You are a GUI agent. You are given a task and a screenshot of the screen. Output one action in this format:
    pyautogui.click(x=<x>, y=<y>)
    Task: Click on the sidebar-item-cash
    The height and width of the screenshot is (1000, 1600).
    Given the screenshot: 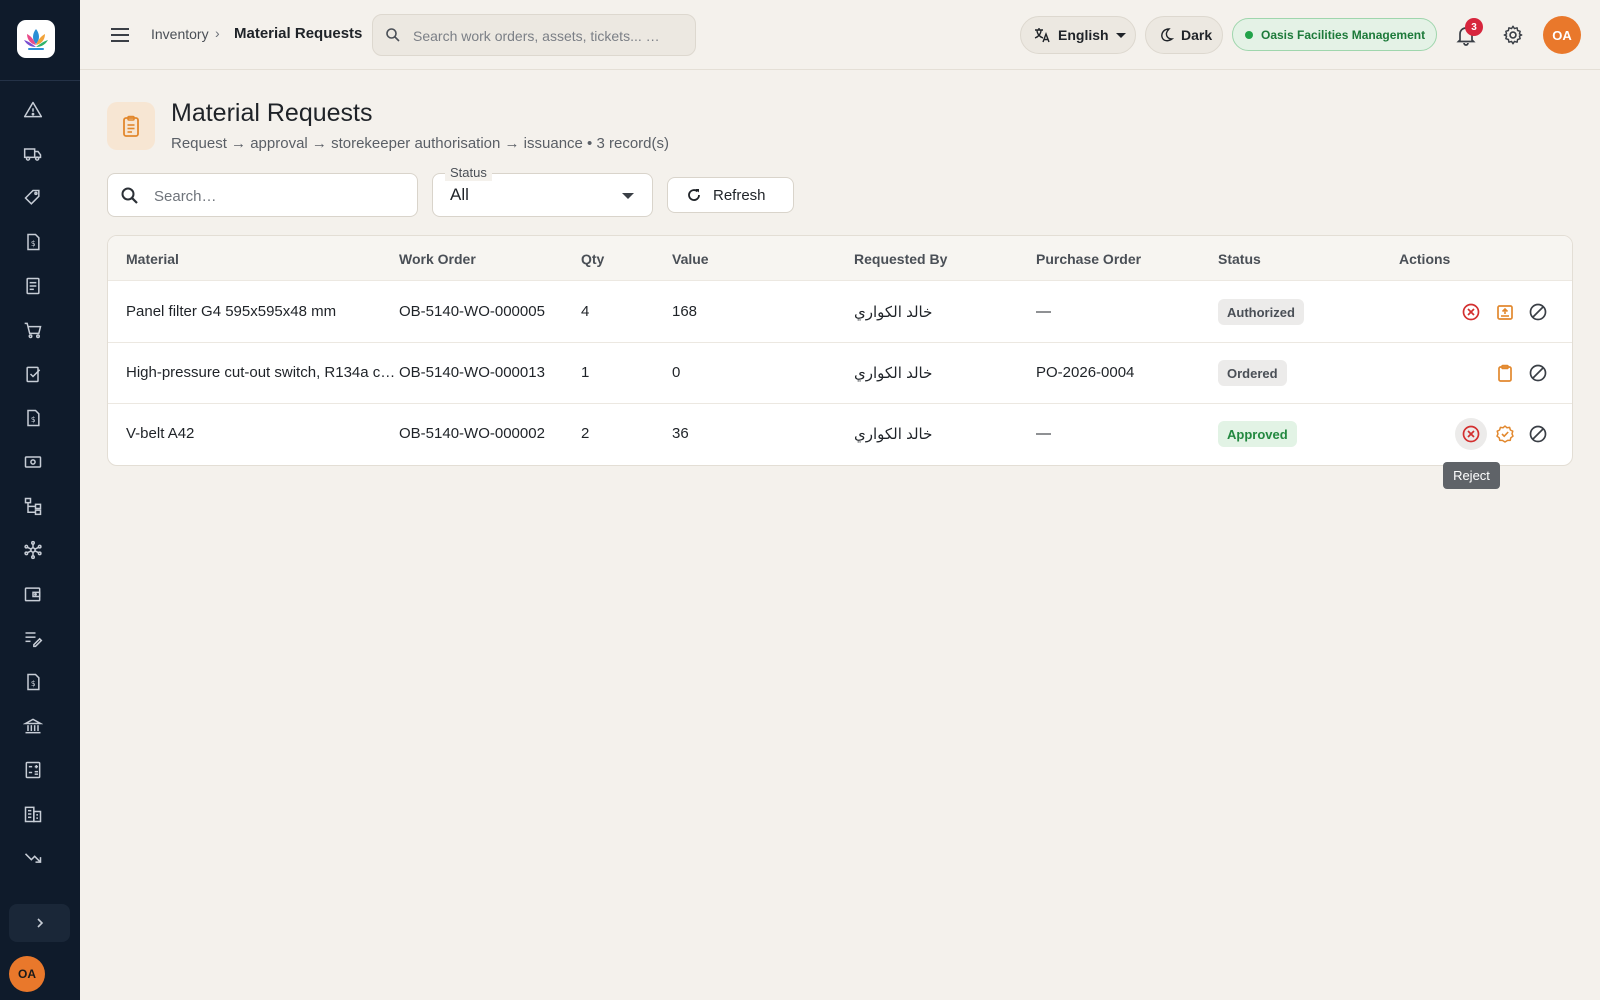 What is the action you would take?
    pyautogui.click(x=33, y=462)
    